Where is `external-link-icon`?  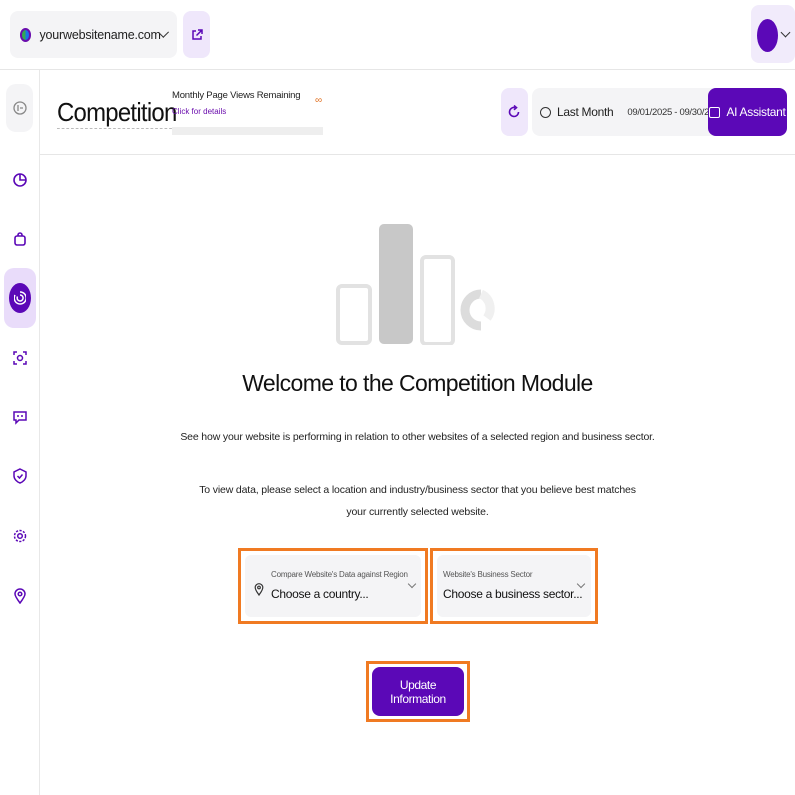 external-link-icon is located at coordinates (197, 34).